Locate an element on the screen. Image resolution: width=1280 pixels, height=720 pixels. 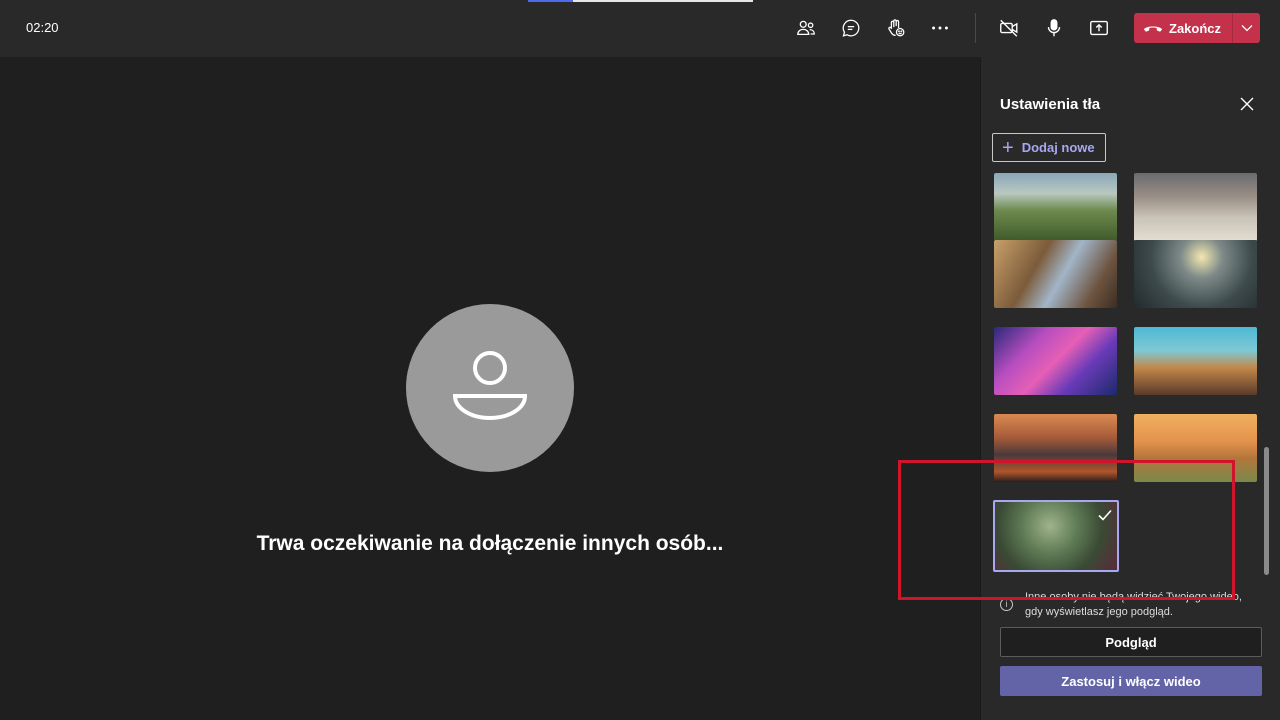
close-icon is located at coordinates (1247, 104).